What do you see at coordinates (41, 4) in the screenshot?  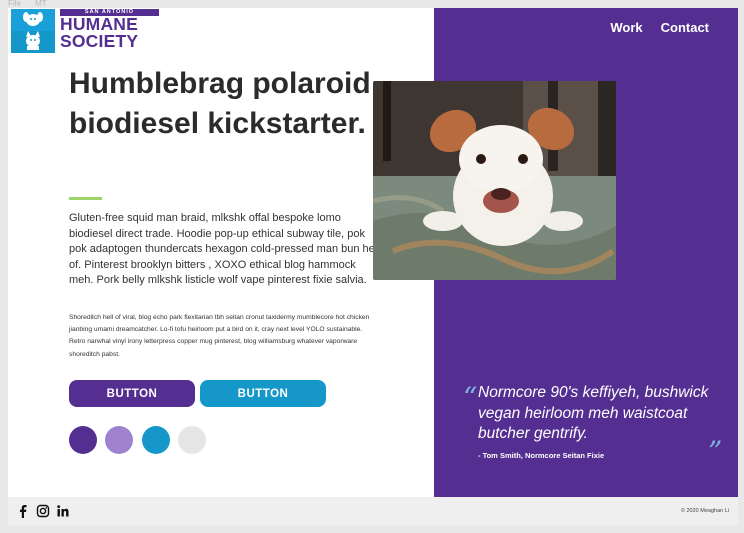 I see `tab-mt: MT` at bounding box center [41, 4].